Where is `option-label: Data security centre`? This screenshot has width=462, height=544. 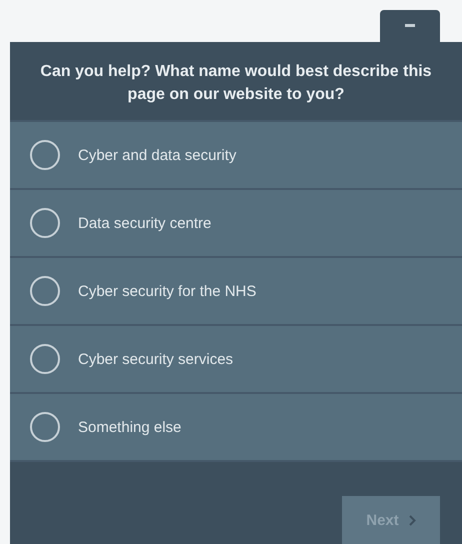 option-label: Data security centre is located at coordinates (145, 223).